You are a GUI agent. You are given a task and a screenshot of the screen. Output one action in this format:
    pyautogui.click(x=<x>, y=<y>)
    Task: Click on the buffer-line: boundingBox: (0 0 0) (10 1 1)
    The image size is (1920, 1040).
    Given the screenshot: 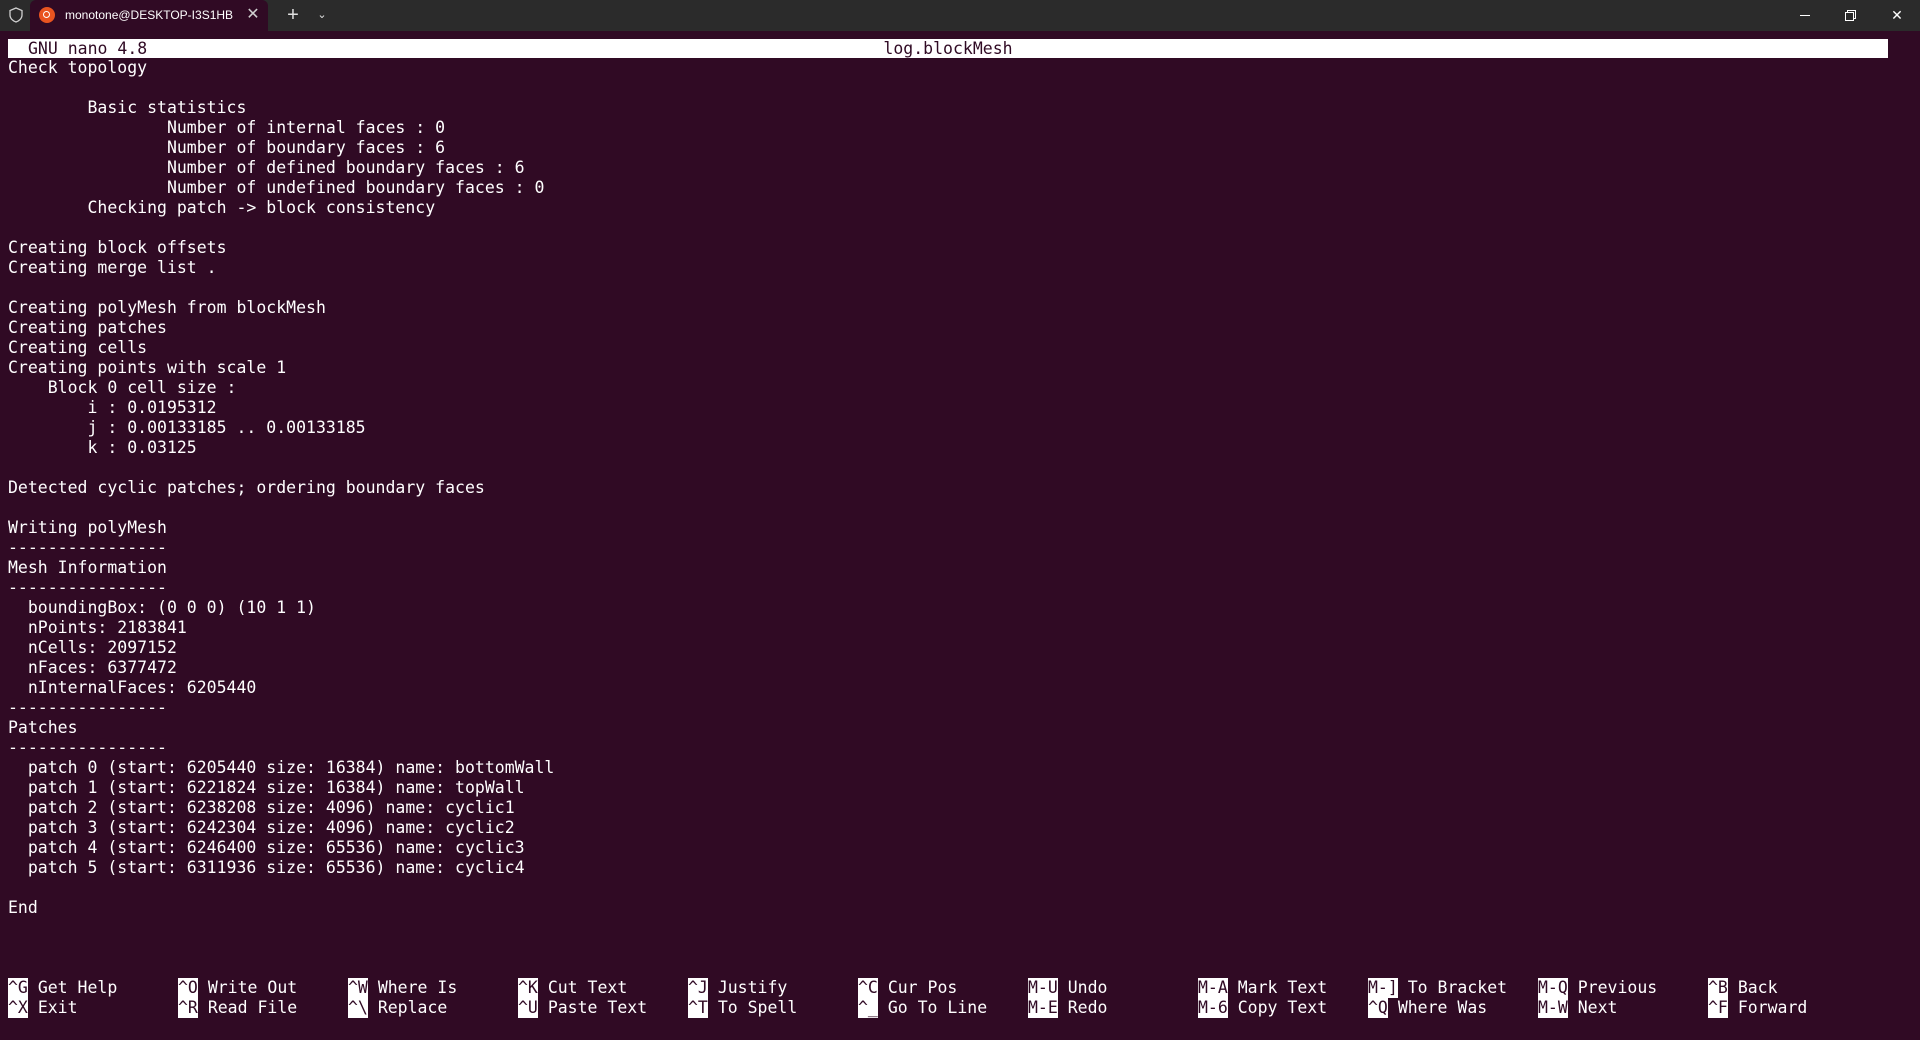 What is the action you would take?
    pyautogui.click(x=162, y=607)
    